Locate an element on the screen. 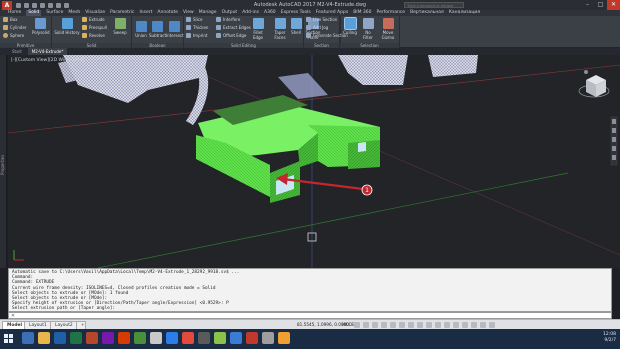  interfere-button: Interfere is located at coordinates (228, 19).